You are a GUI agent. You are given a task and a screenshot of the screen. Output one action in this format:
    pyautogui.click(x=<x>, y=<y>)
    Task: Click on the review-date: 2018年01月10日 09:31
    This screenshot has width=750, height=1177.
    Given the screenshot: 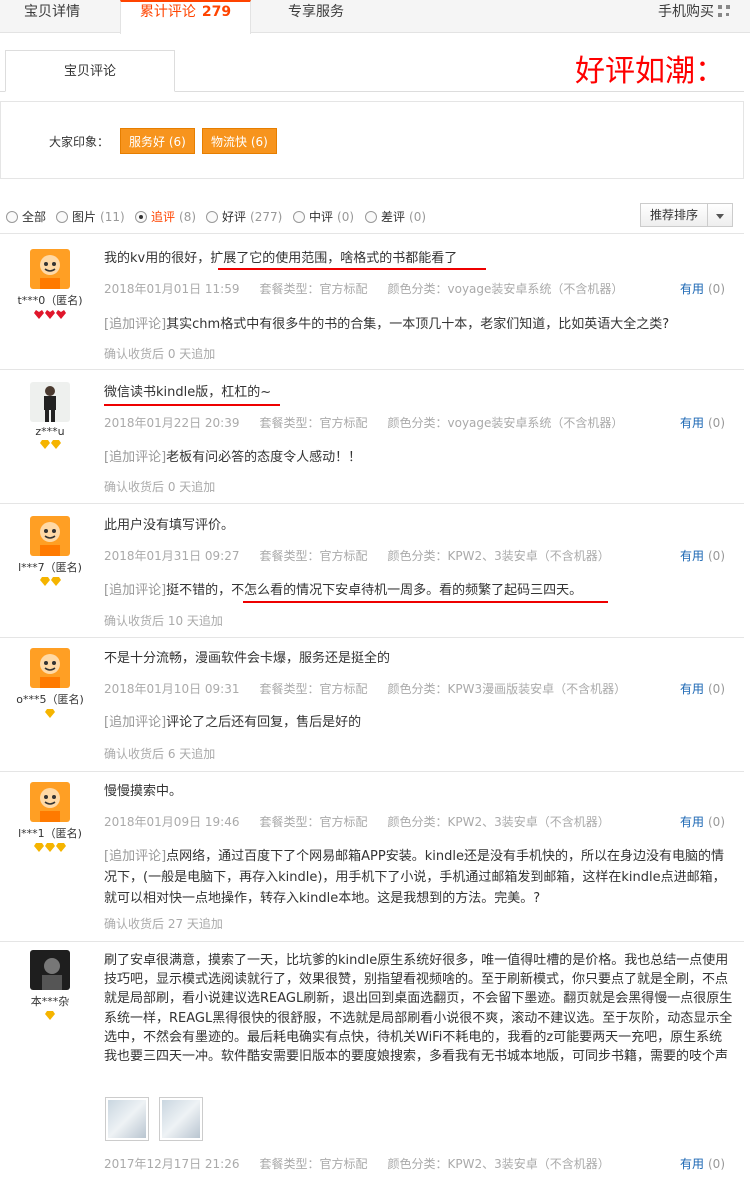 What is the action you would take?
    pyautogui.click(x=172, y=689)
    